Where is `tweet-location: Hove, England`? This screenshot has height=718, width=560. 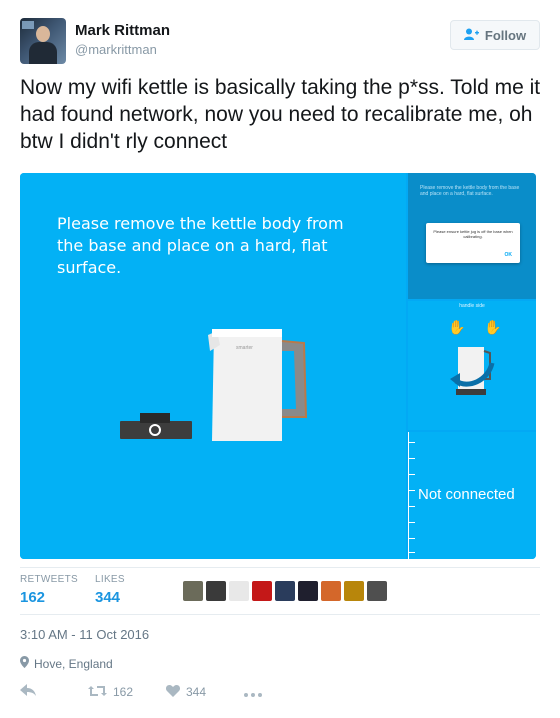 tweet-location: Hove, England is located at coordinates (66, 663).